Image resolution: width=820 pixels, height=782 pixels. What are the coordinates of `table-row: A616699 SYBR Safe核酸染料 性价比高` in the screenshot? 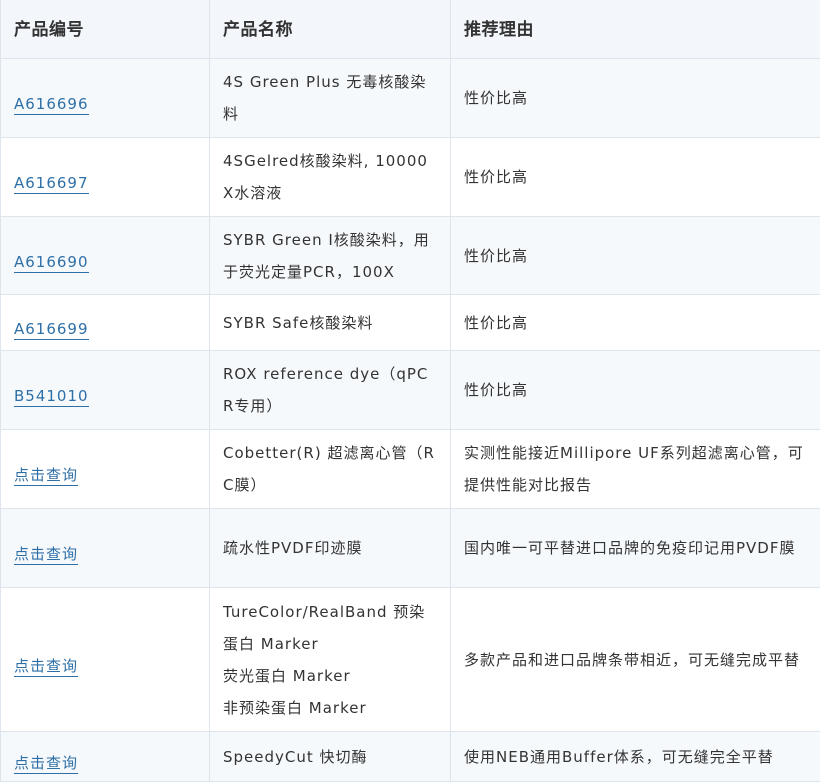 It's located at (410, 323).